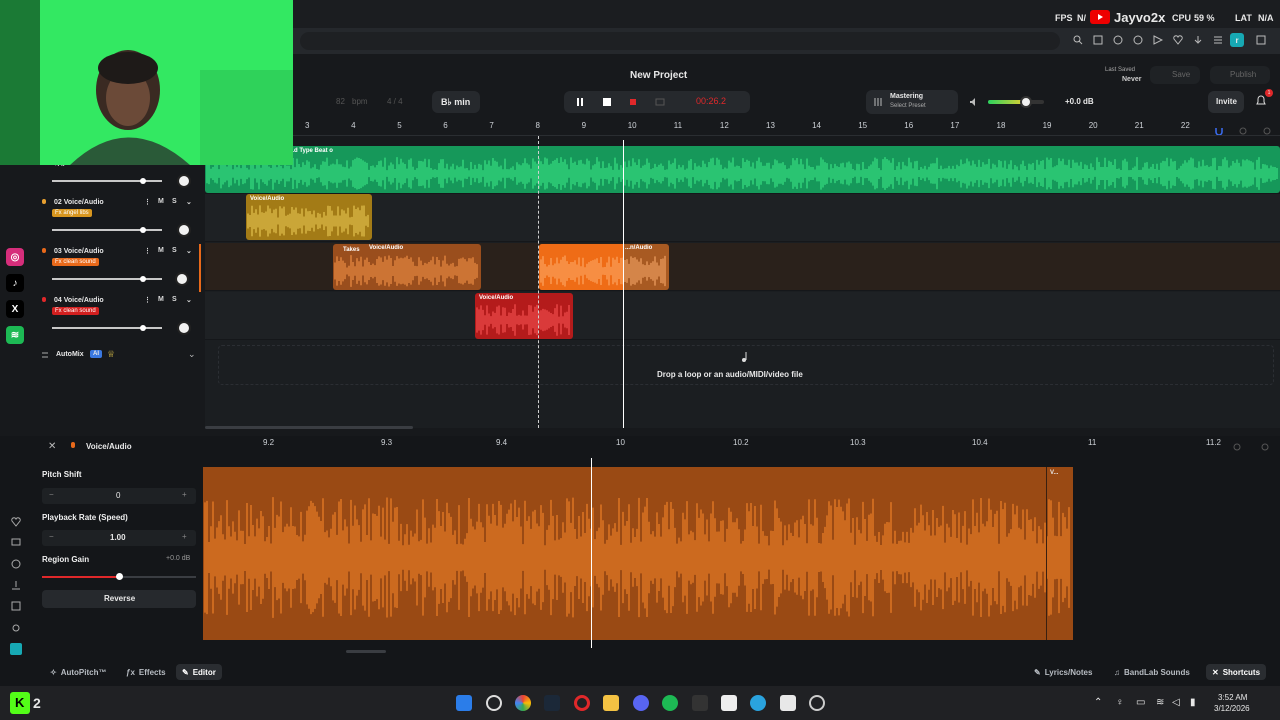 The width and height of the screenshot is (1280, 720). What do you see at coordinates (912, 102) in the screenshot?
I see `mastering-button: Mastering Select Preset` at bounding box center [912, 102].